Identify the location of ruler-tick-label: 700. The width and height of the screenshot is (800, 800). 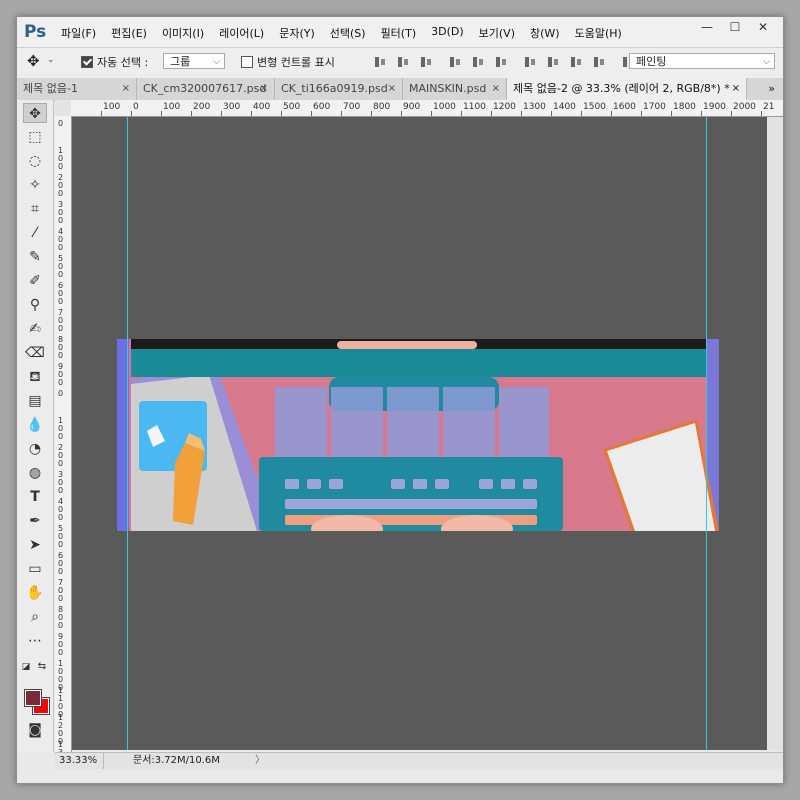
(61, 320).